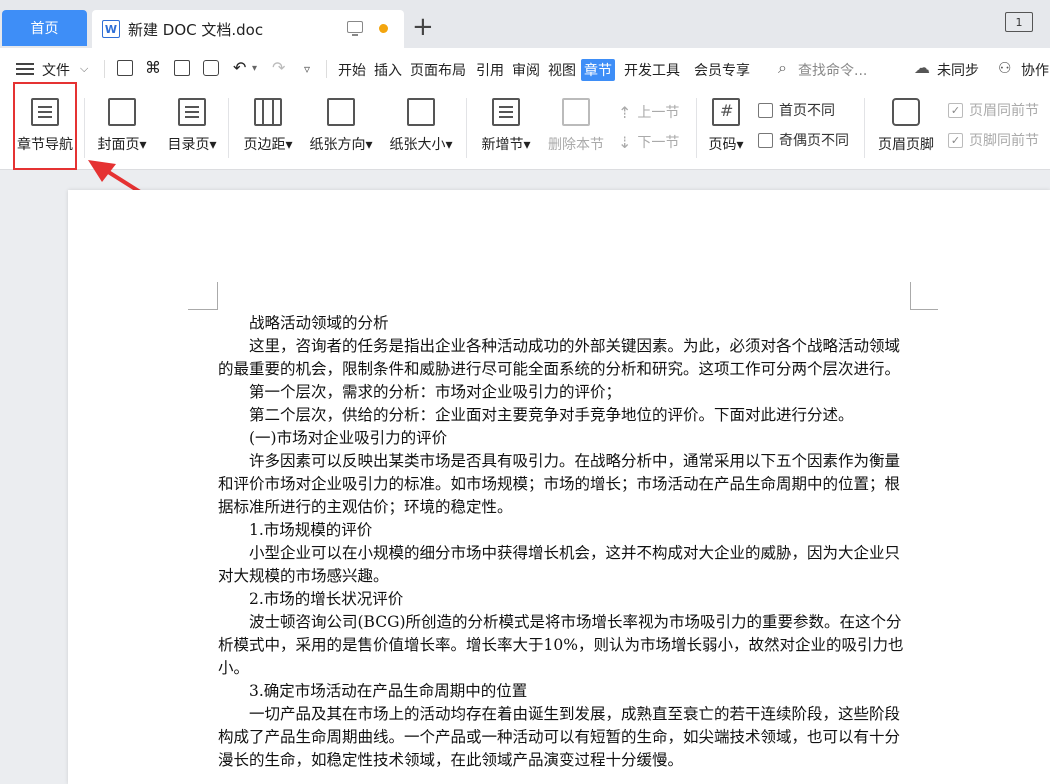 The width and height of the screenshot is (1050, 784). Describe the element at coordinates (1035, 70) in the screenshot. I see `collaborate-button: 协作` at that location.